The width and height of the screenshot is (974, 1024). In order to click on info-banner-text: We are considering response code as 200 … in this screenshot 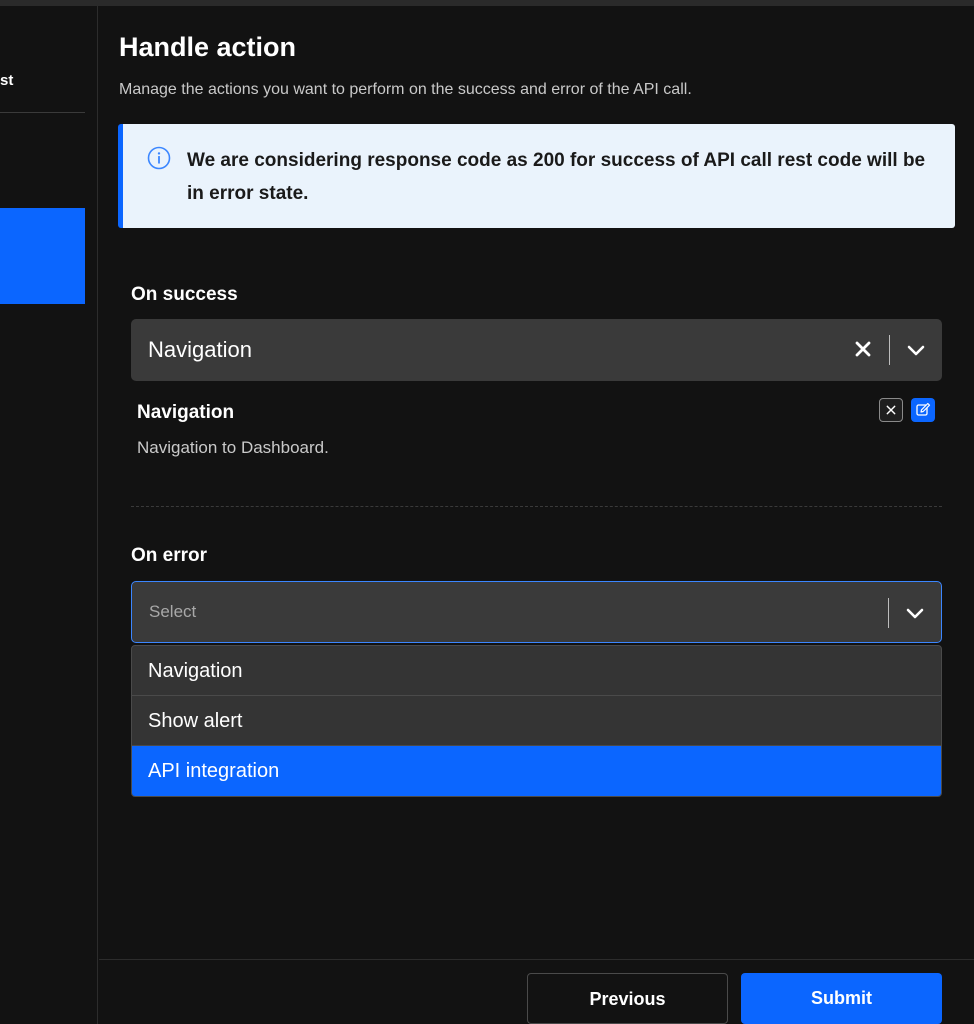, I will do `click(556, 177)`.